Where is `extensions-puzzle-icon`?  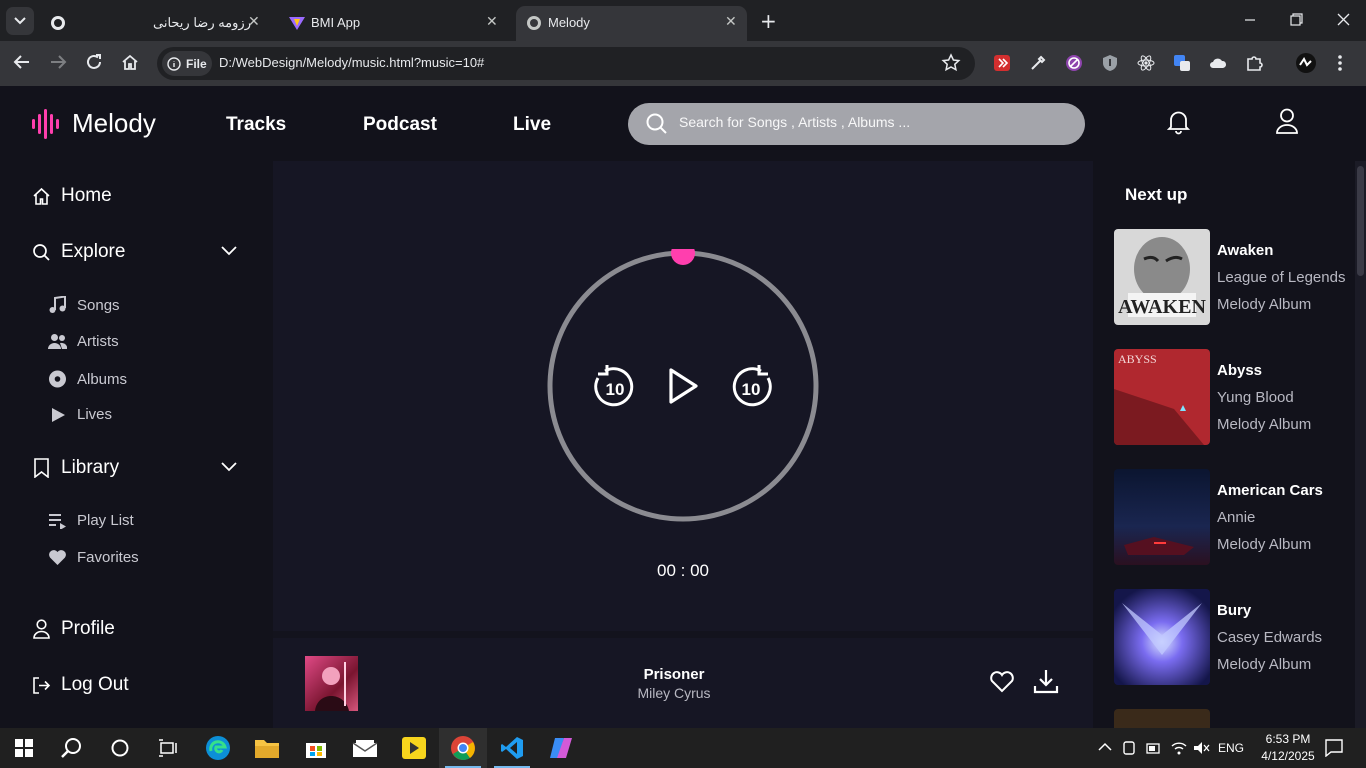 extensions-puzzle-icon is located at coordinates (1254, 63).